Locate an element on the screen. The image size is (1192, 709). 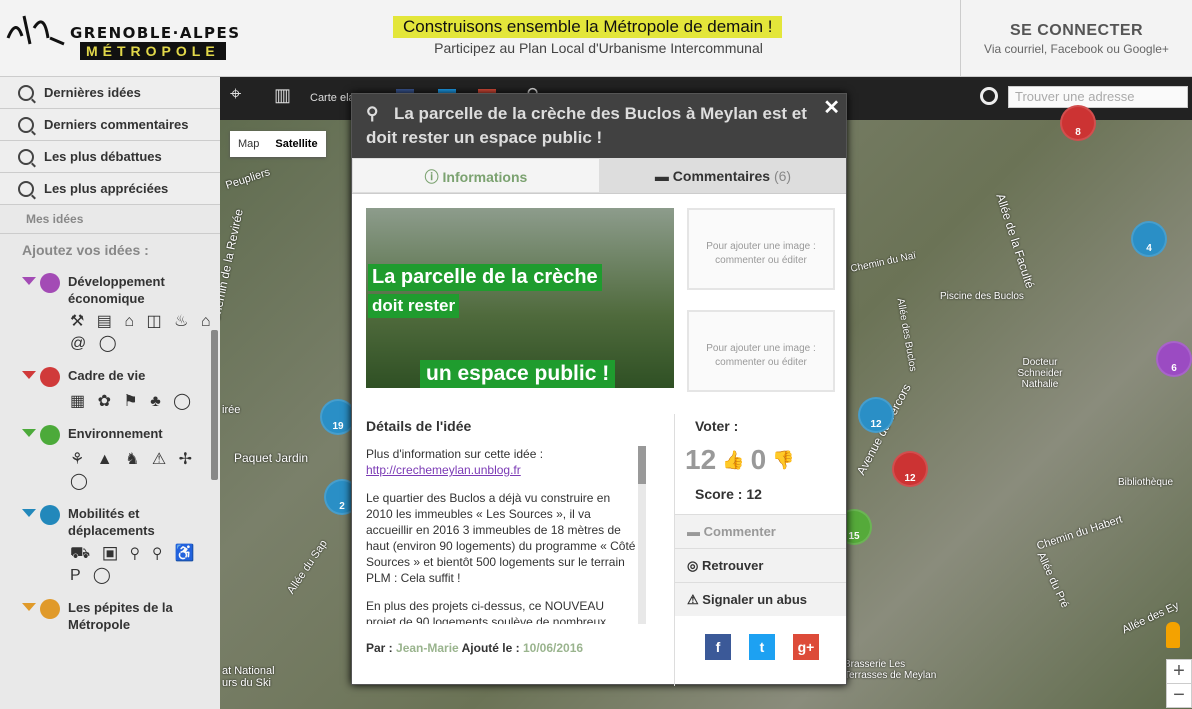
tab-label: Commentaires is located at coordinates (721, 176).